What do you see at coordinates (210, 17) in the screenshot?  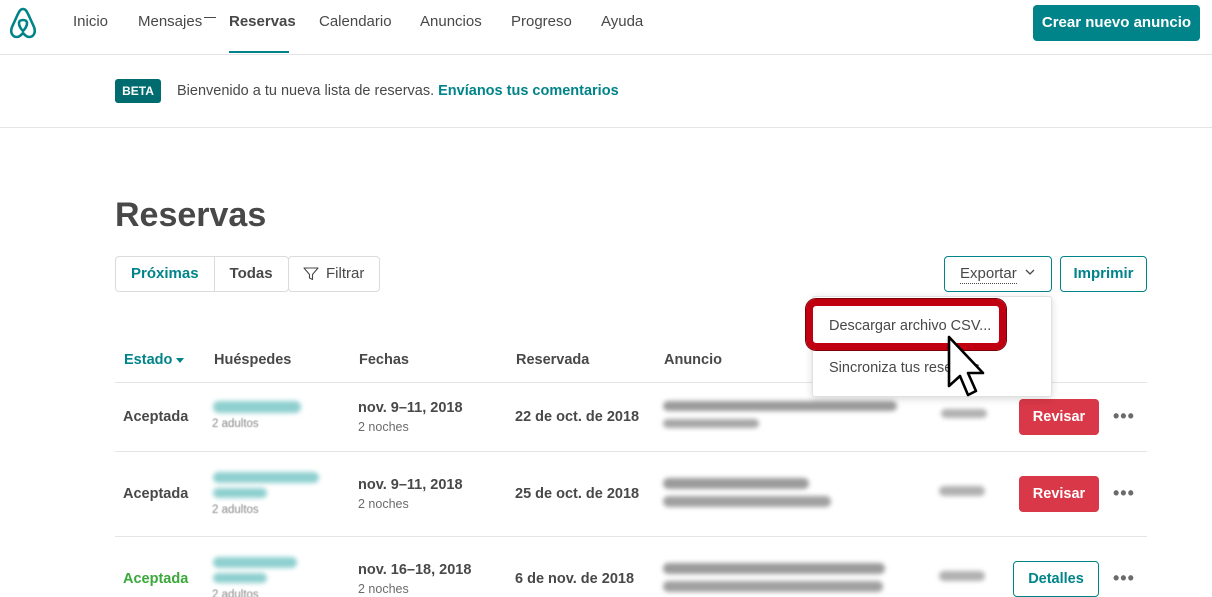 I see `unread-indicator` at bounding box center [210, 17].